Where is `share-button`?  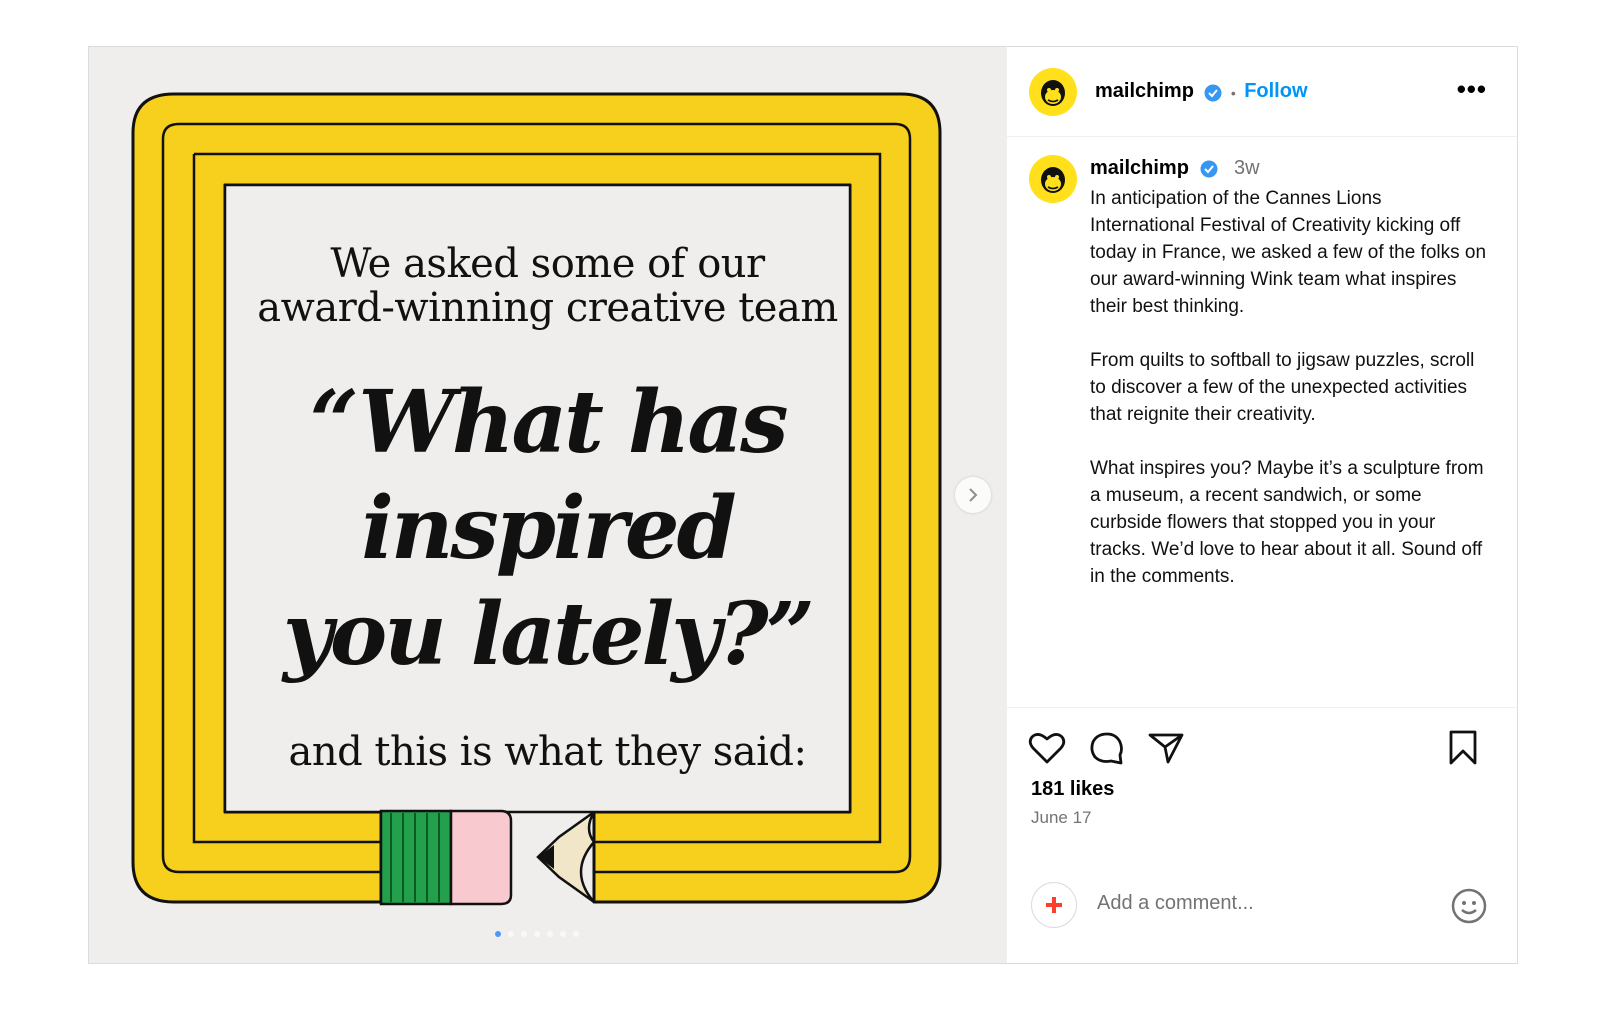 share-button is located at coordinates (1166, 748).